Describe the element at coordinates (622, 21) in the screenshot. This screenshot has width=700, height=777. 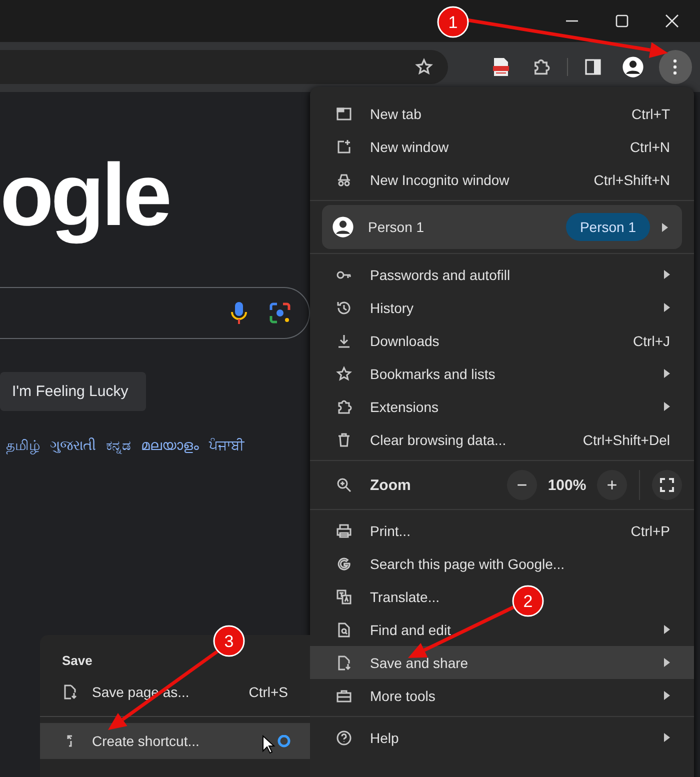
I see `maximize-icon` at that location.